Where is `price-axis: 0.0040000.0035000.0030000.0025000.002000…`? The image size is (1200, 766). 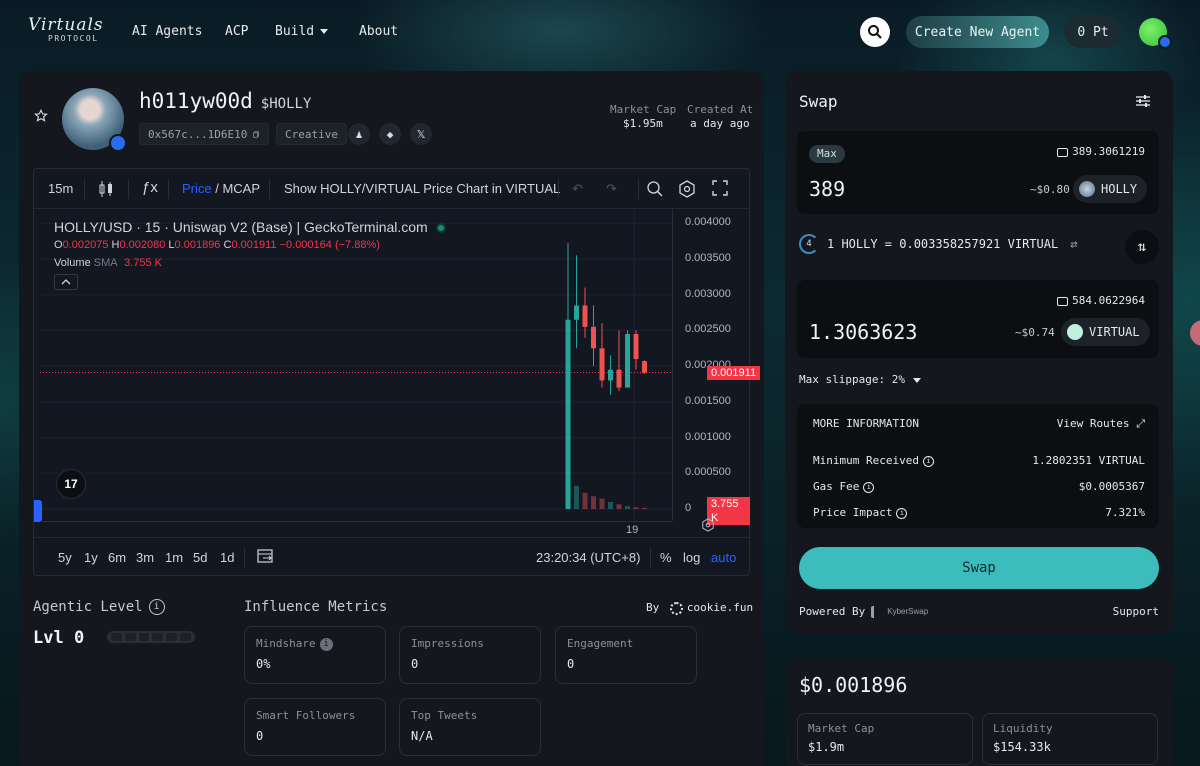 price-axis: 0.0040000.0035000.0030000.0025000.002000… is located at coordinates (716, 367).